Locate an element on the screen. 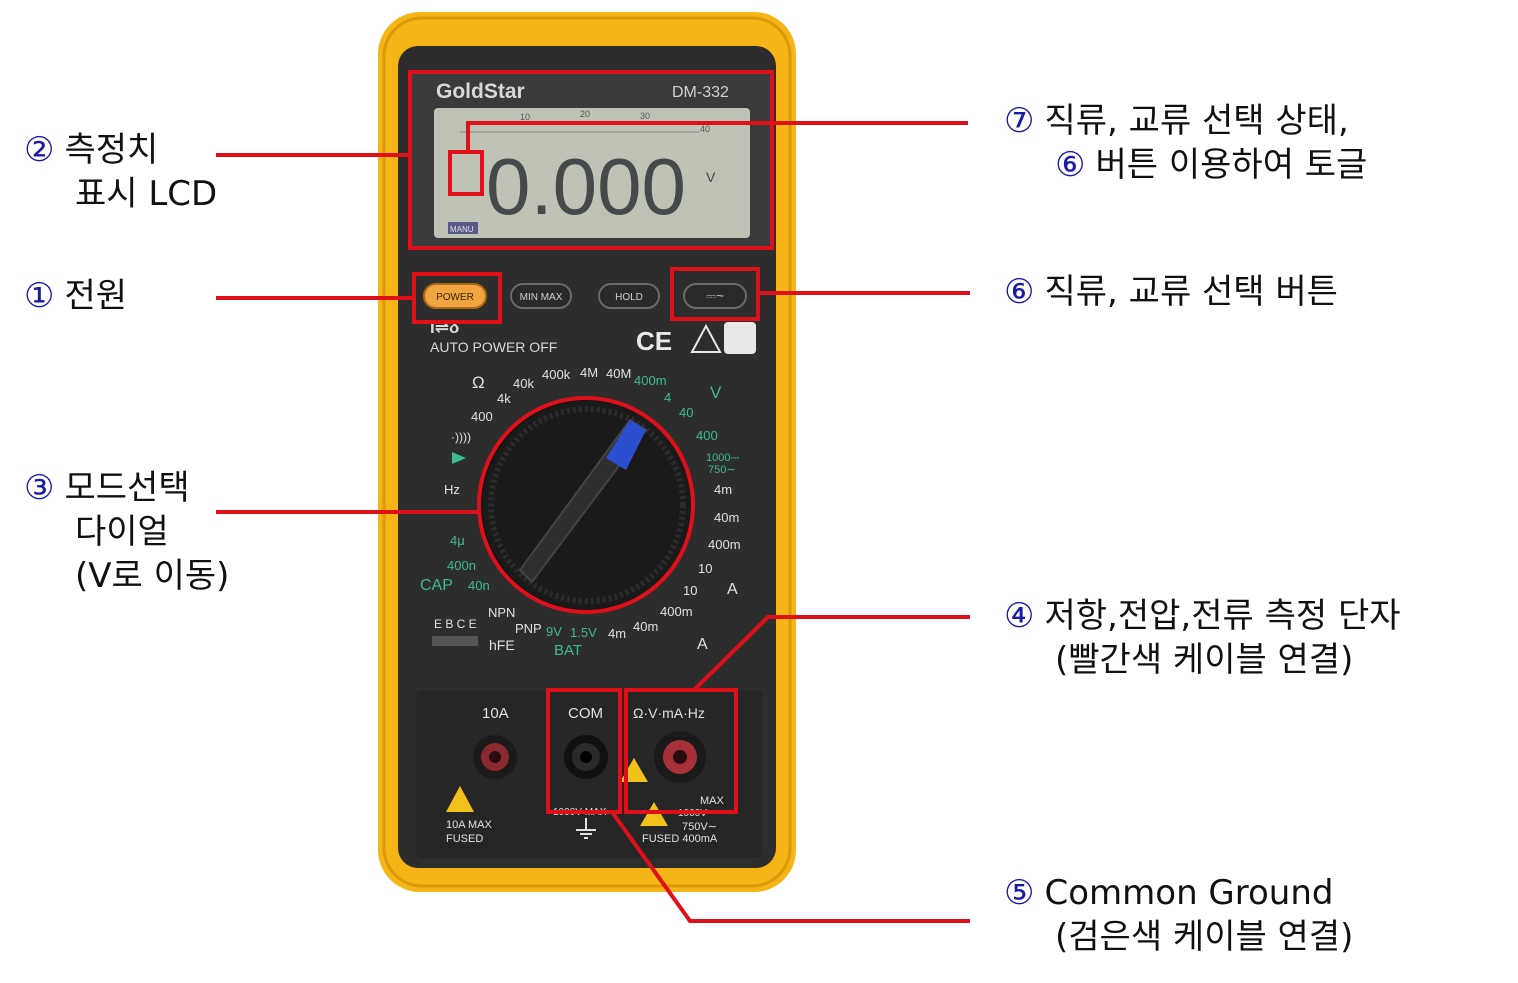 The width and height of the screenshot is (1518, 983). svg-text: 4k is located at coordinates (504, 398).